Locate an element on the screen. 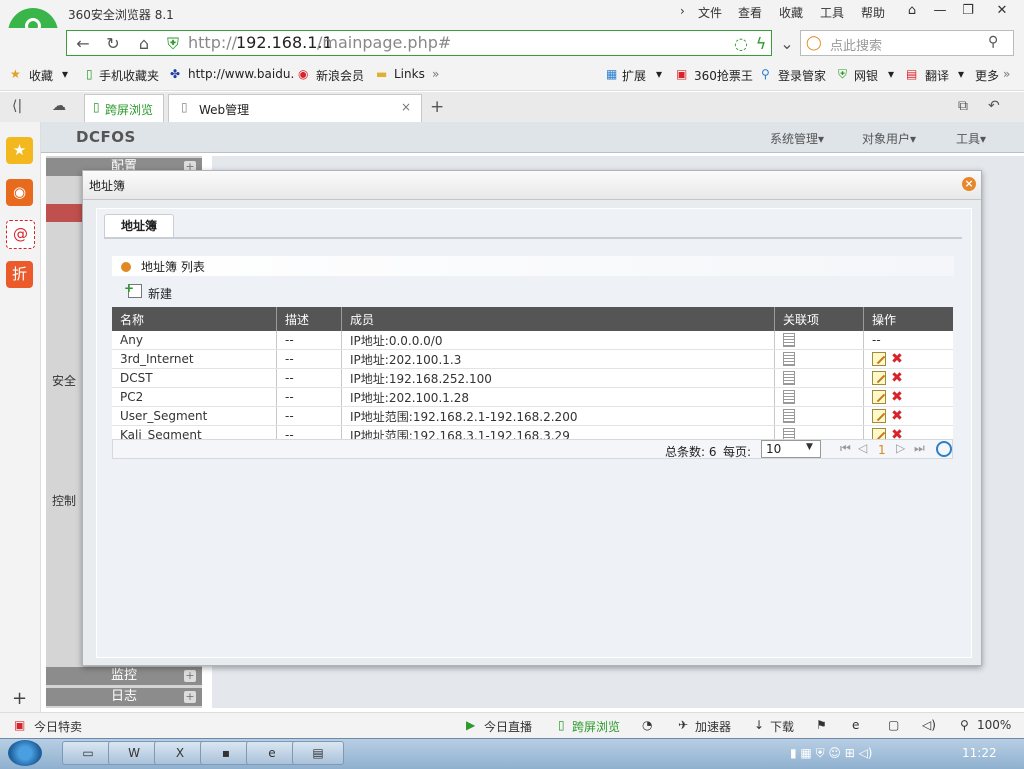 The width and height of the screenshot is (1024, 769). more-tools-icon: » is located at coordinates (1006, 74).